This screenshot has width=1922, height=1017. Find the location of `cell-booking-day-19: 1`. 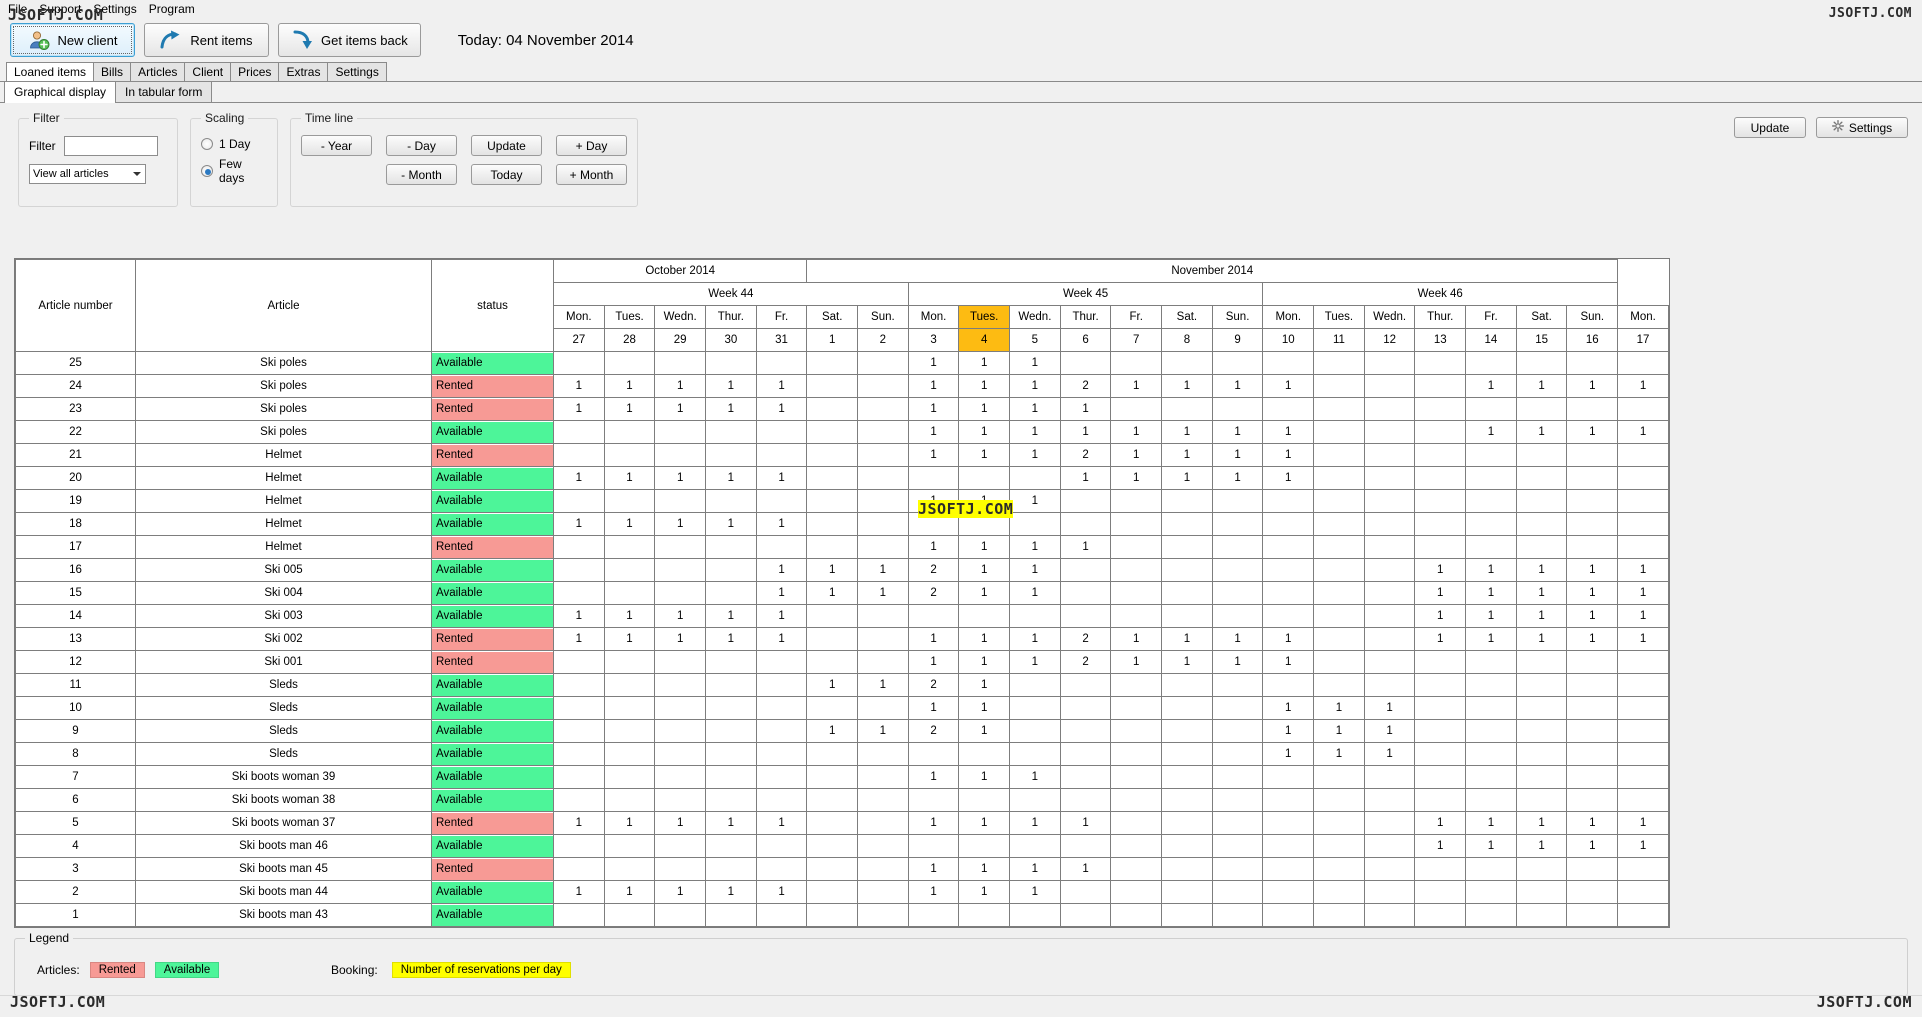

cell-booking-day-19: 1 is located at coordinates (1491, 386).